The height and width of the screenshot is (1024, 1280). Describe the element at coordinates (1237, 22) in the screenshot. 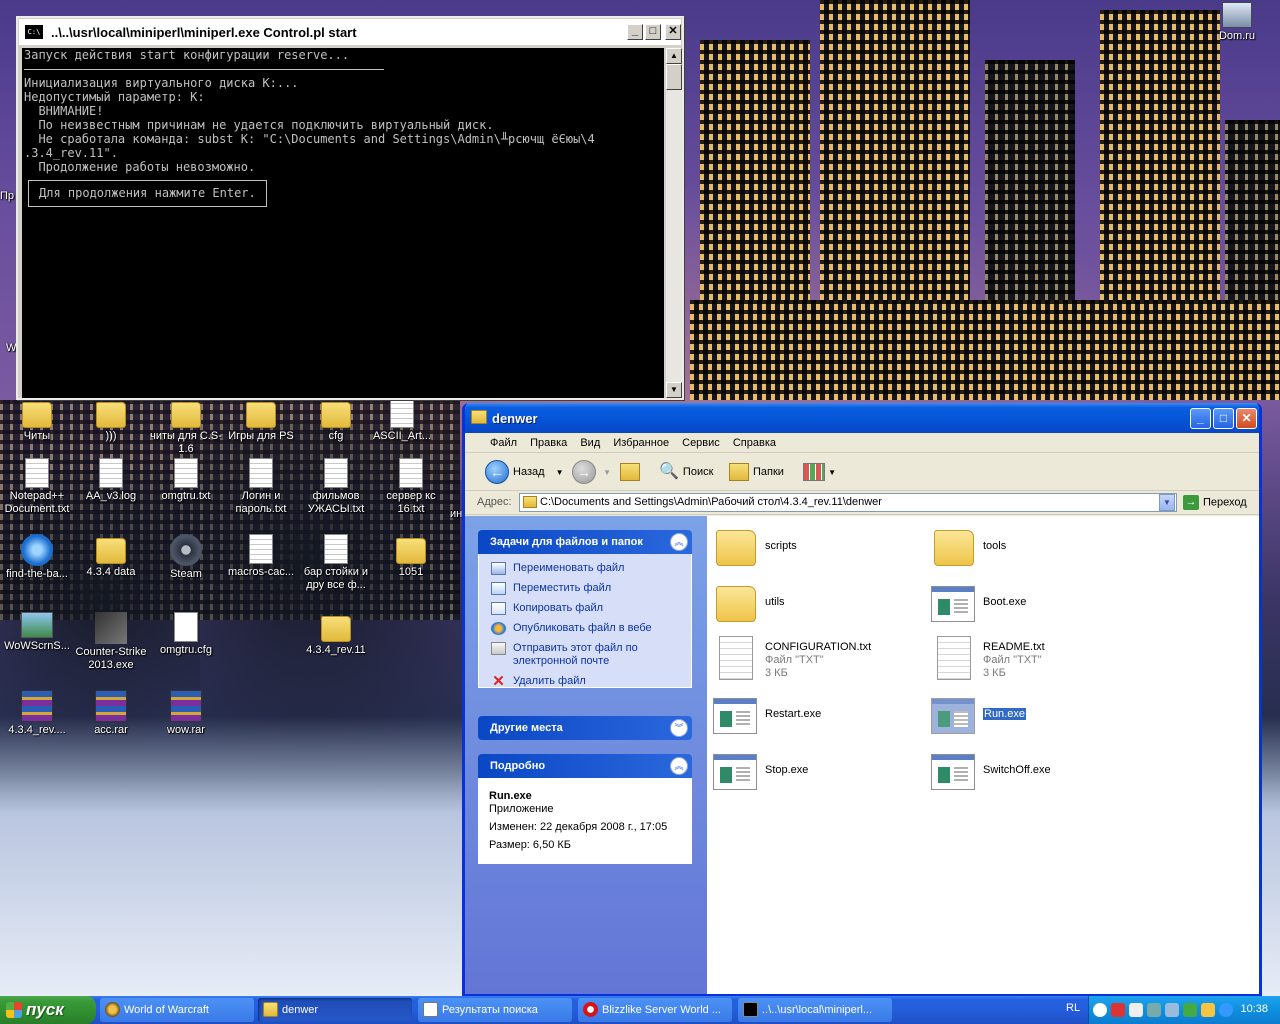

I see `desktop-icon-network: Dom.ru` at that location.